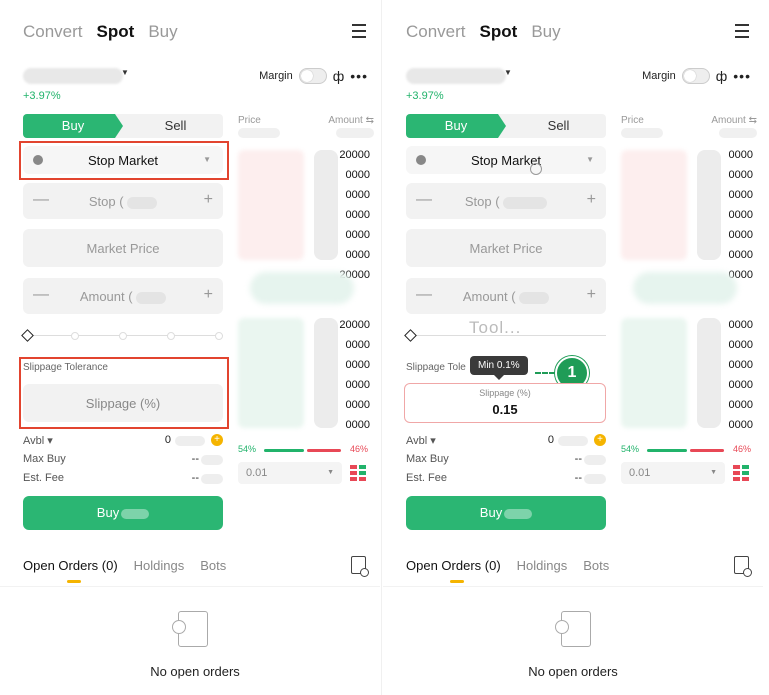 The width and height of the screenshot is (769, 695). I want to click on slippage-input: Slippage (%) 0.15, so click(505, 403).